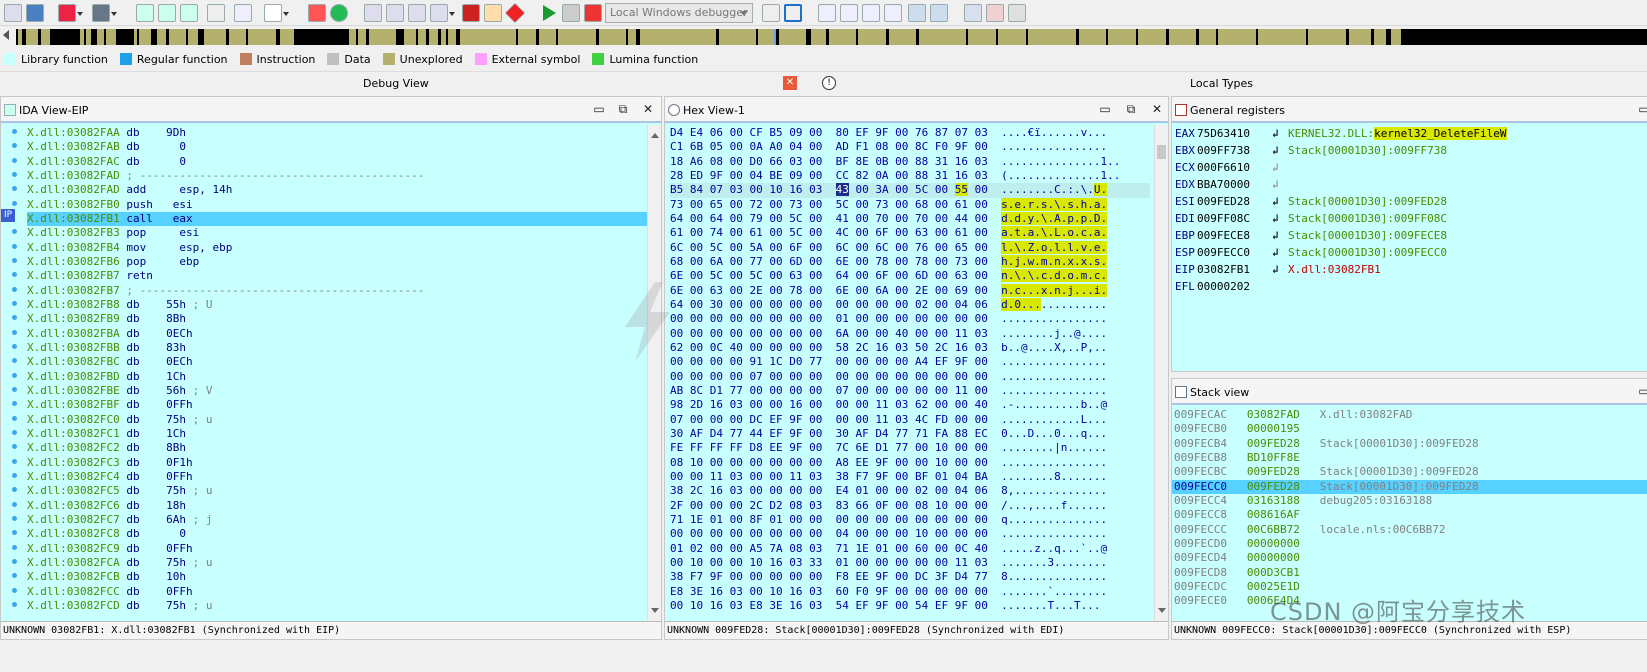  Describe the element at coordinates (337, 362) in the screenshot. I see `disasm-line: X.dll:03082FBC db 0ECh` at that location.